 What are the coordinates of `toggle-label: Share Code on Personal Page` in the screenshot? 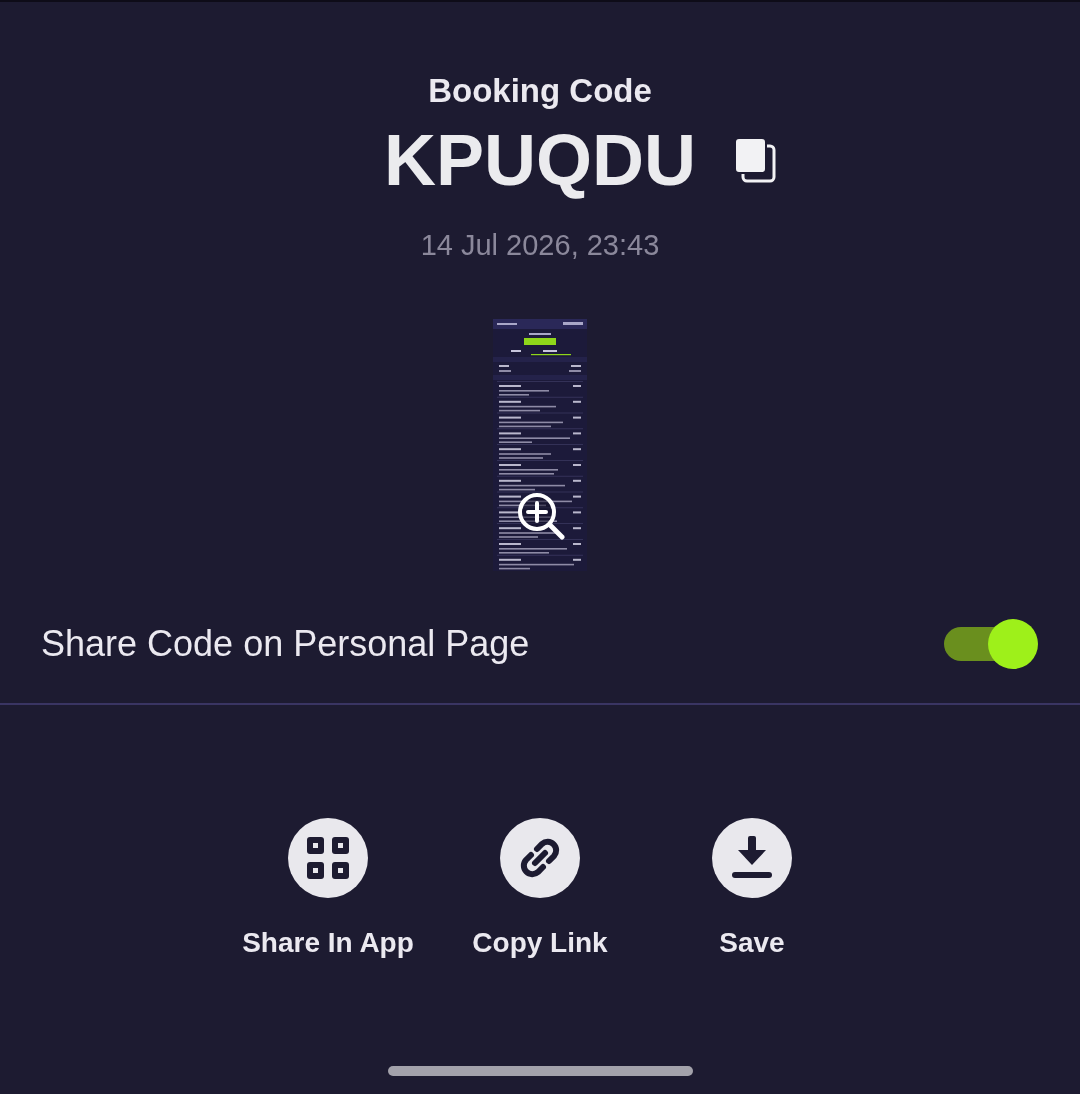 It's located at (285, 644).